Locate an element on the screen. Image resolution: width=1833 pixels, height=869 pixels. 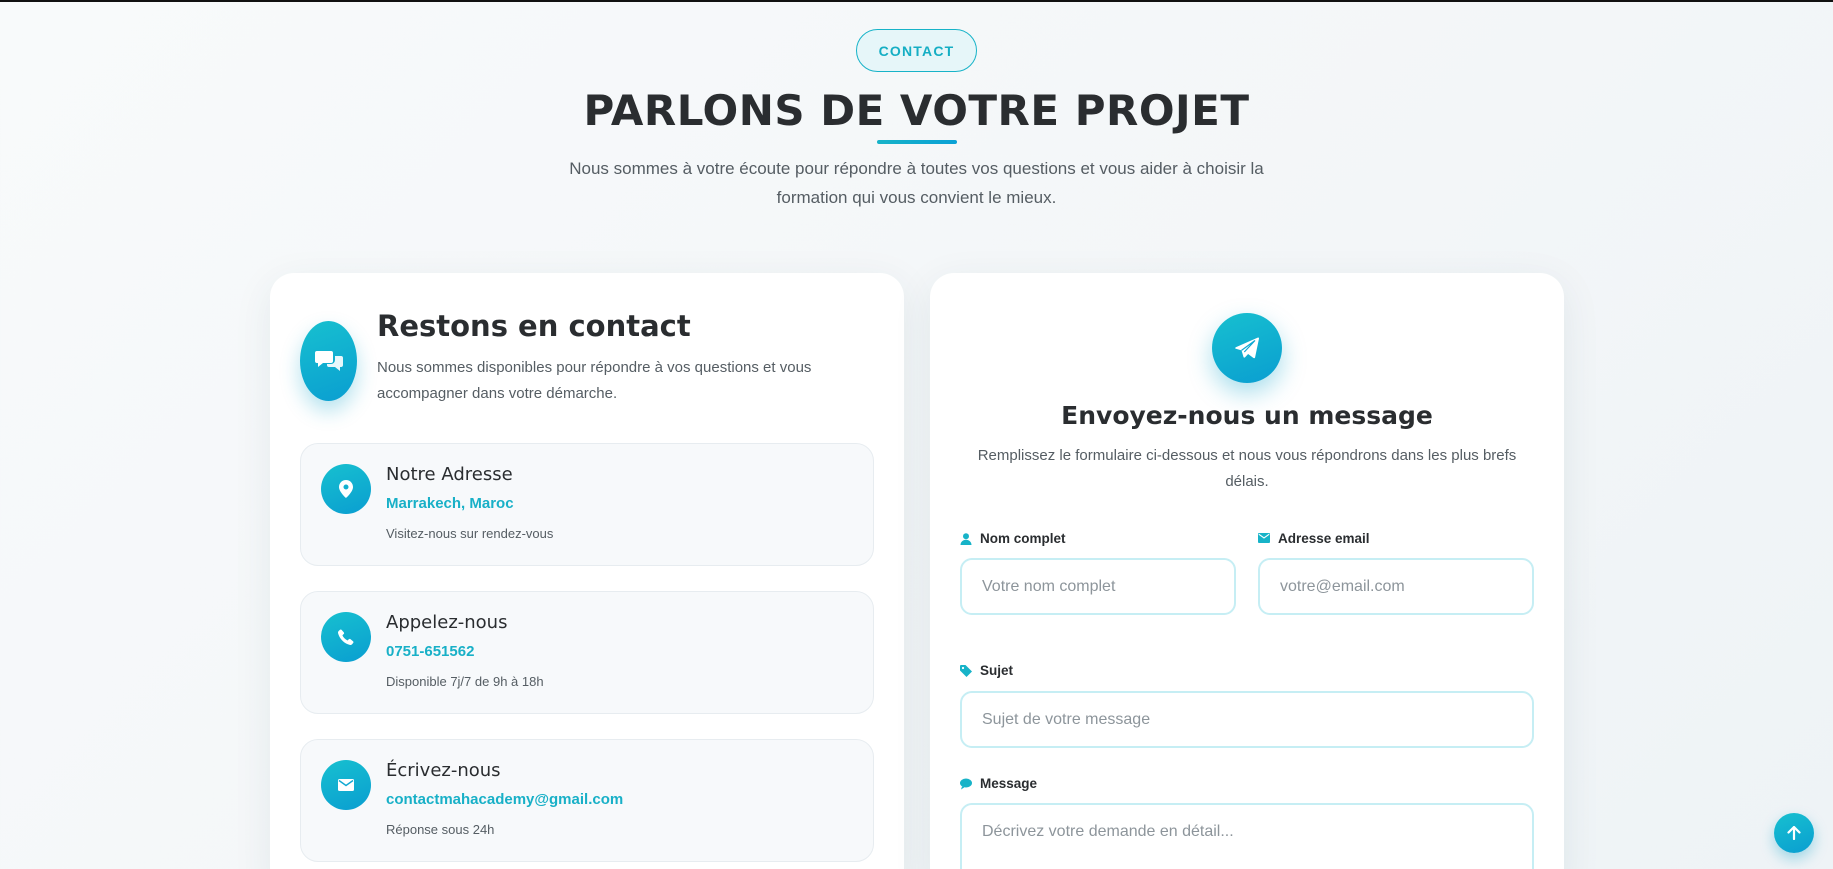
name-input is located at coordinates (1098, 586).